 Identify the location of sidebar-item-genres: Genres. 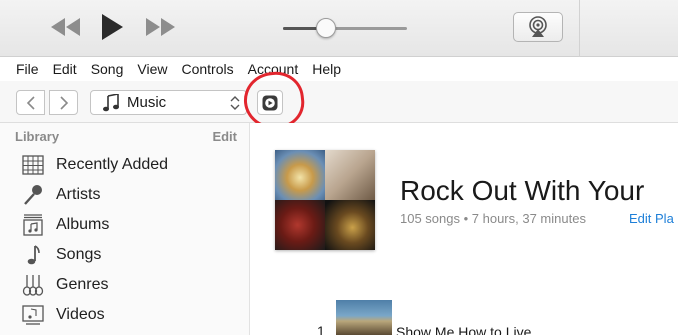
(64, 285).